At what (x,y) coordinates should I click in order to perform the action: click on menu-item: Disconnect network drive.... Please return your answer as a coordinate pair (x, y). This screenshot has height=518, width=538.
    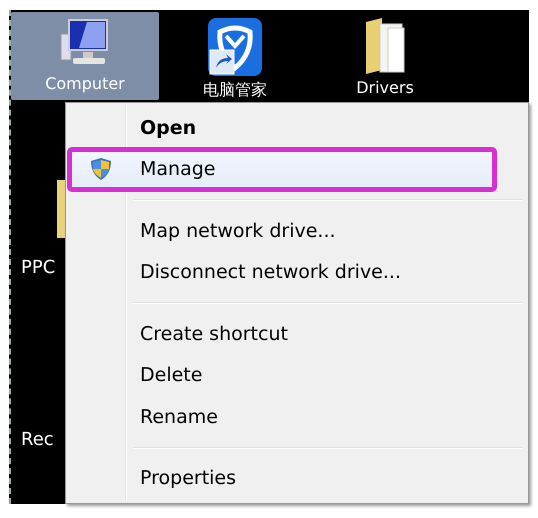
    Looking at the image, I should click on (295, 272).